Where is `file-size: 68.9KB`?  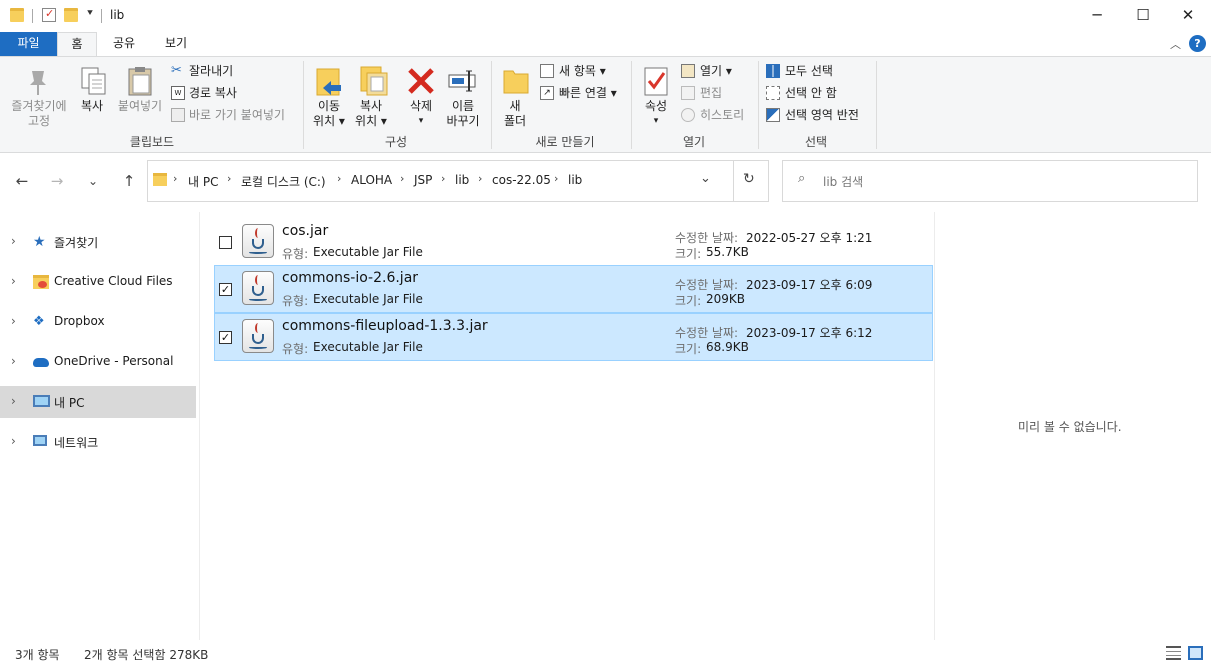 file-size: 68.9KB is located at coordinates (727, 347).